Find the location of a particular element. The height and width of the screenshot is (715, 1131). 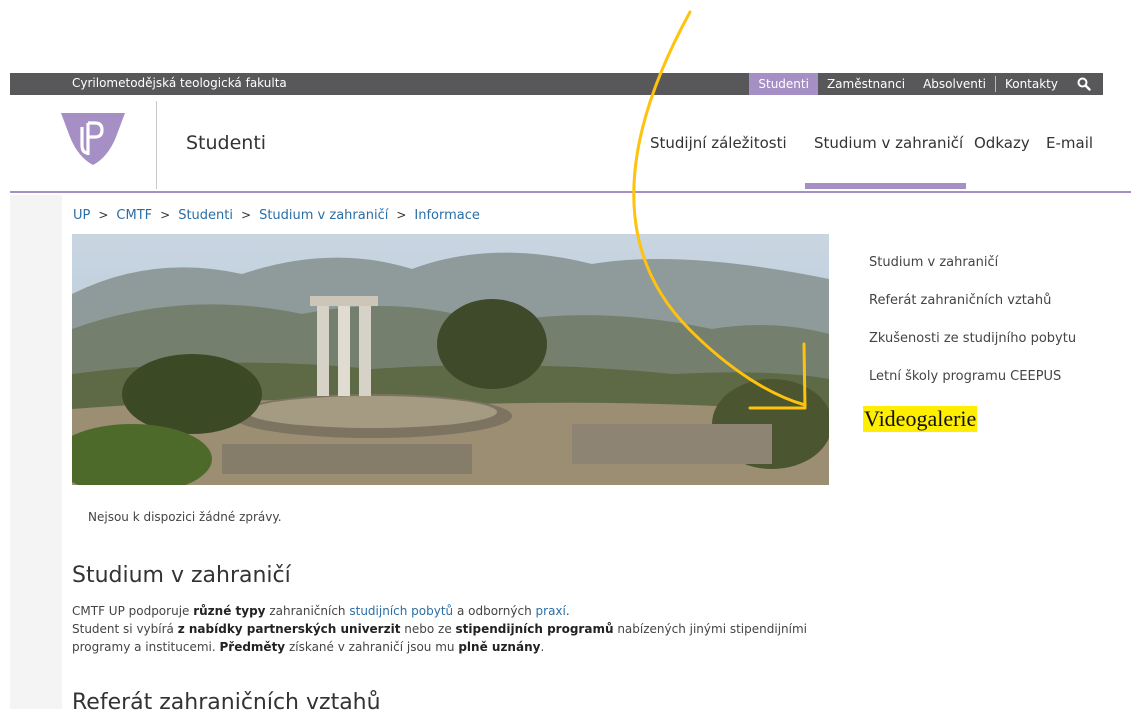

breadcrumb-studenti: Studenti is located at coordinates (205, 215).